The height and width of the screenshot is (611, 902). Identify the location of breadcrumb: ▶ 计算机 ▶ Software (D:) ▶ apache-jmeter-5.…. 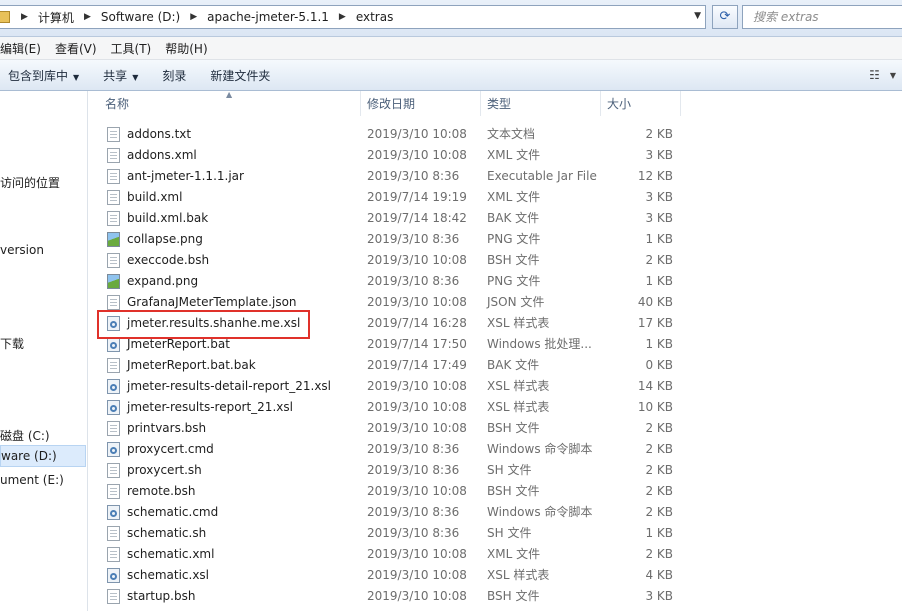
(353, 17).